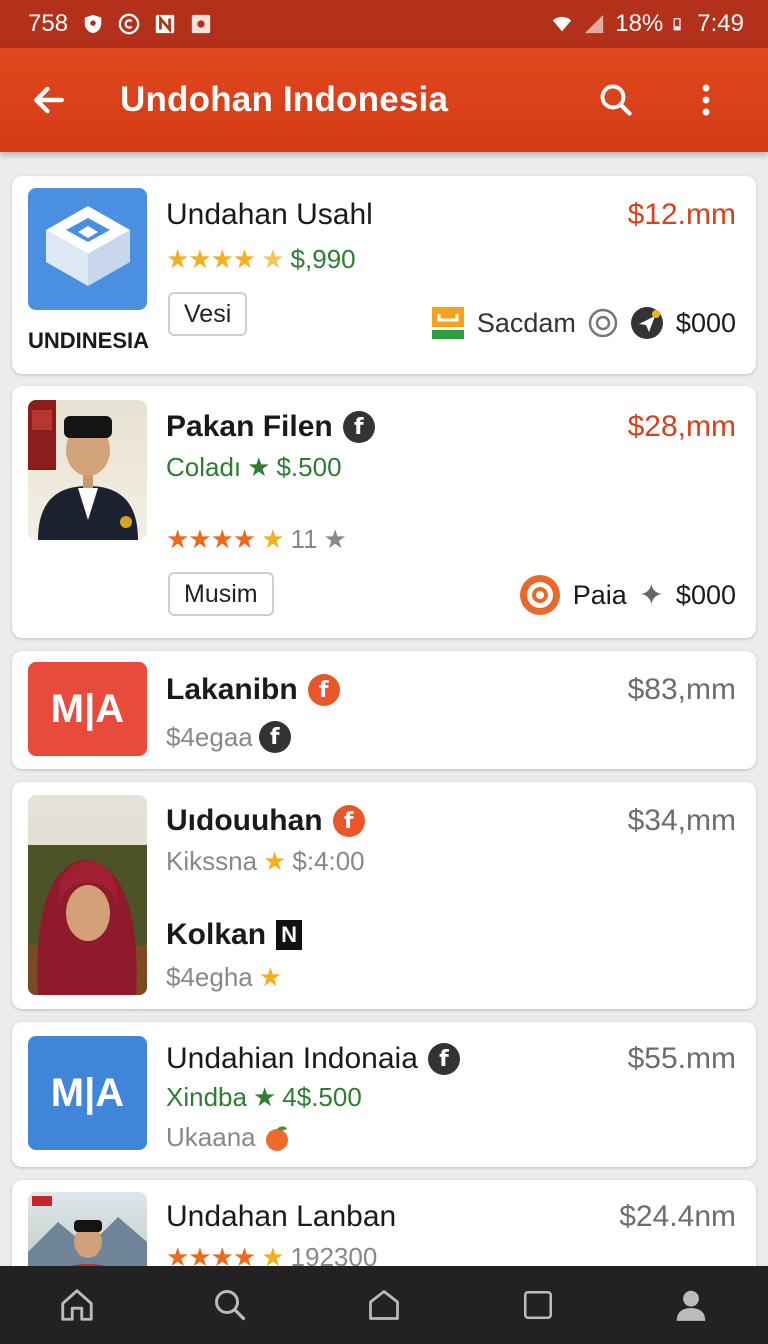  I want to click on cube-logo-icon, so click(88, 246).